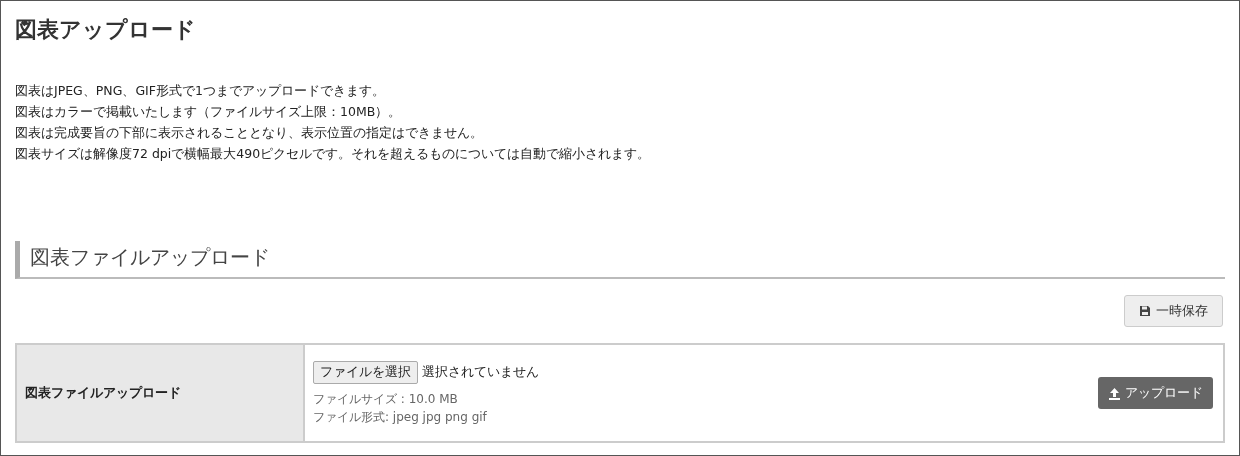 The height and width of the screenshot is (456, 1240). I want to click on note-text: 図表は完成要旨の下部に表示されることとなり、表示位置の指定はできません。, so click(249, 133).